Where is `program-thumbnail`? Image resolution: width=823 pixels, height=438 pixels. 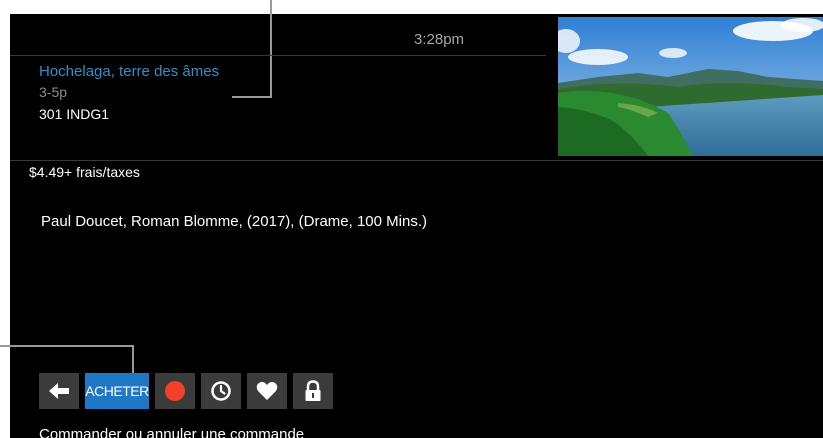
program-thumbnail is located at coordinates (690, 86).